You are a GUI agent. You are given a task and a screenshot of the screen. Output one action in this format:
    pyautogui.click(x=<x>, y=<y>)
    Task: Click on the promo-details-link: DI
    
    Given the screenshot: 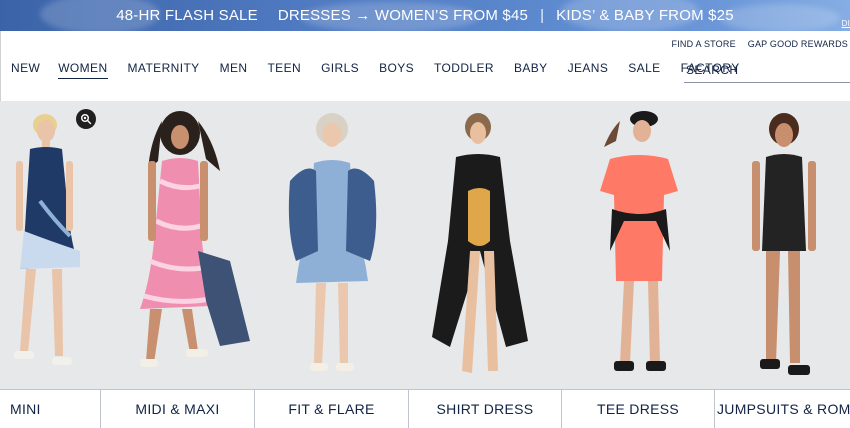 What is the action you would take?
    pyautogui.click(x=846, y=23)
    